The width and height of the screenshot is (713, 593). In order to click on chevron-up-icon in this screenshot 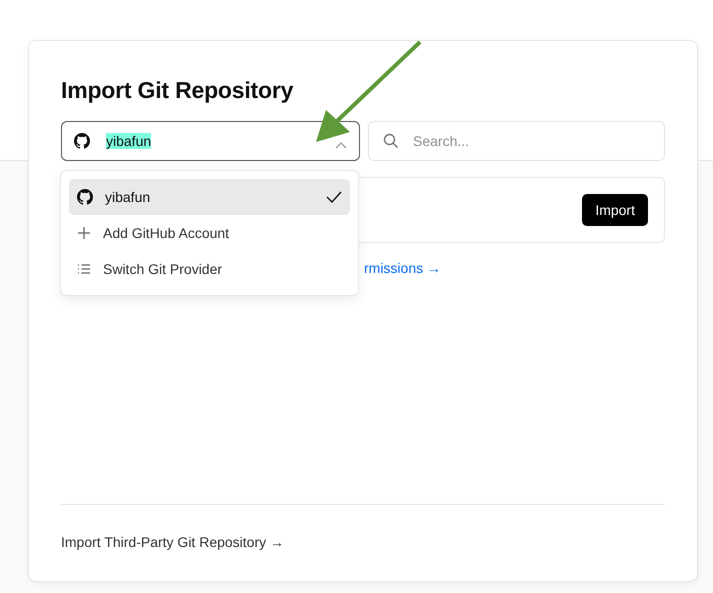, I will do `click(341, 145)`.